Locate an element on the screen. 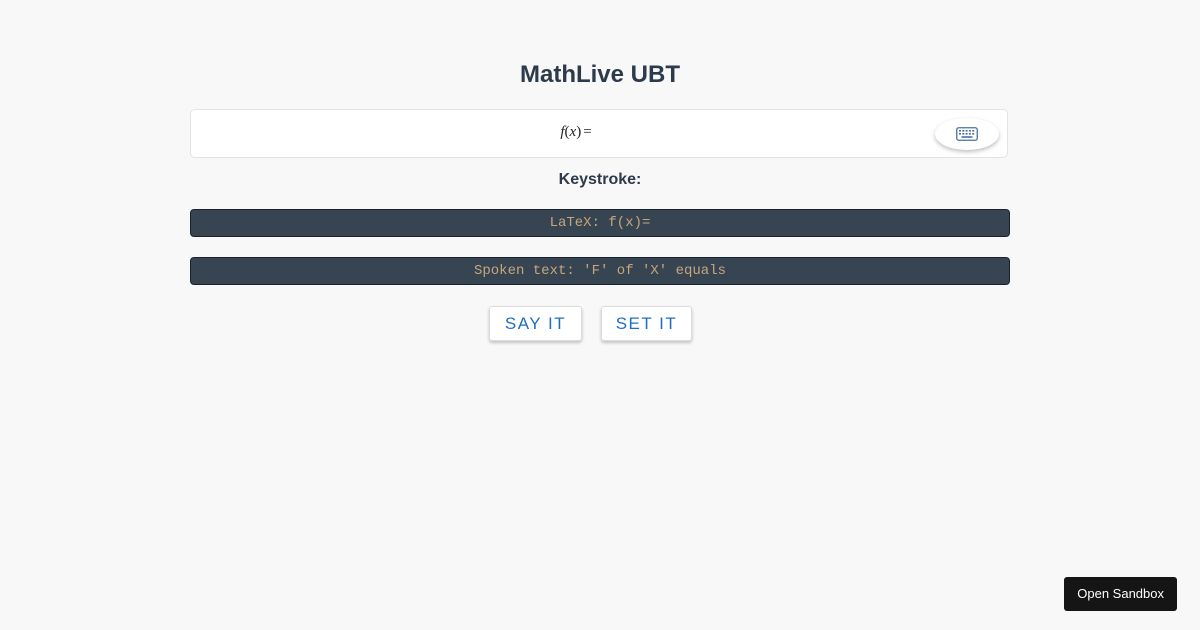  latex-output: LaTeX: f(x)= is located at coordinates (600, 223).